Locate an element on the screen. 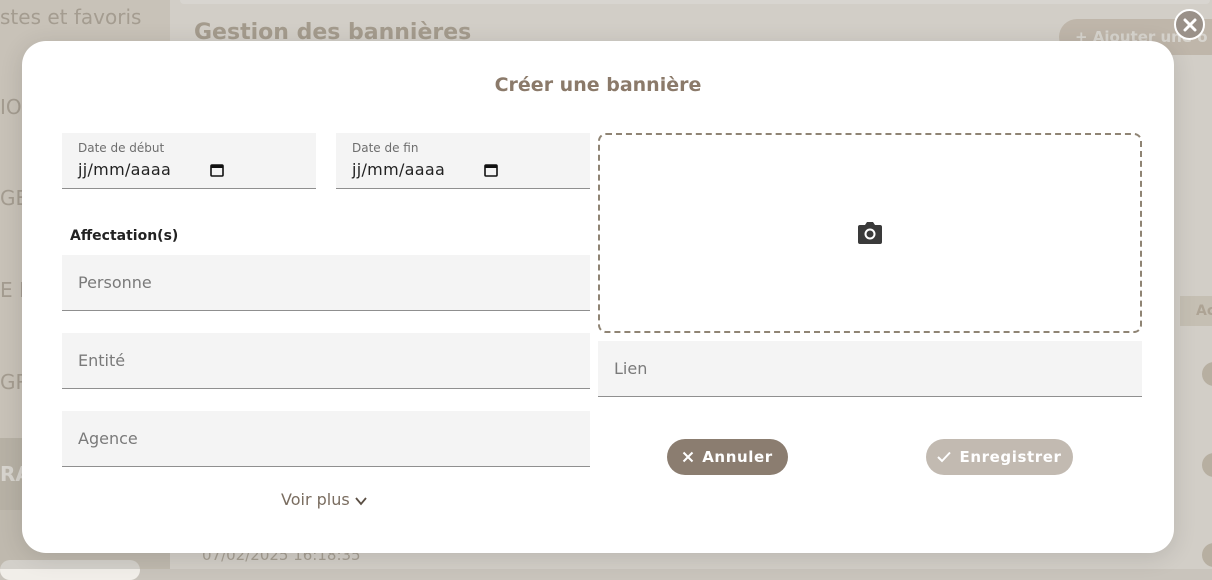 The width and height of the screenshot is (1212, 580). save-label: Enregistrer is located at coordinates (1010, 457).